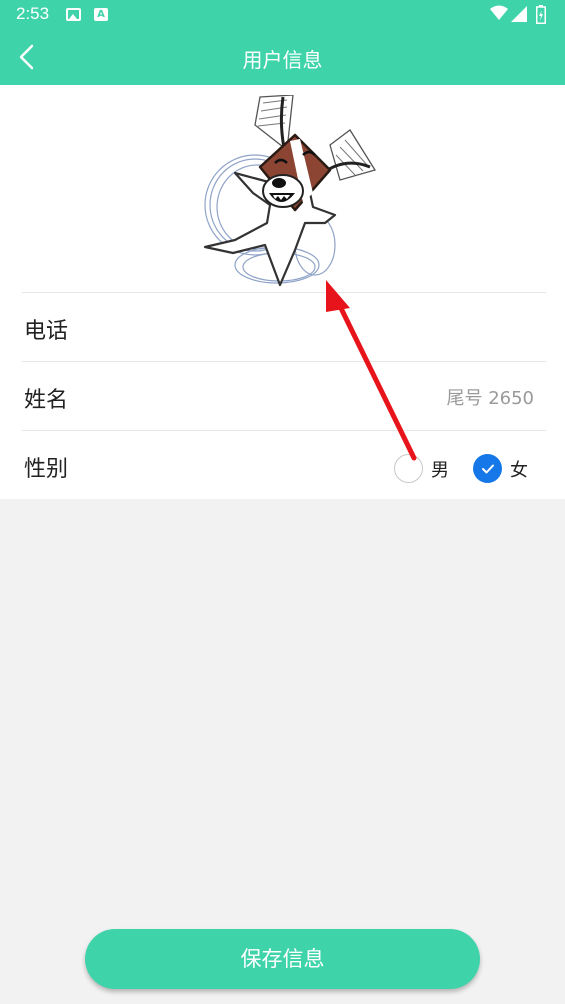 Image resolution: width=565 pixels, height=1004 pixels. I want to click on status-bar: 2:53 A, so click(282, 15).